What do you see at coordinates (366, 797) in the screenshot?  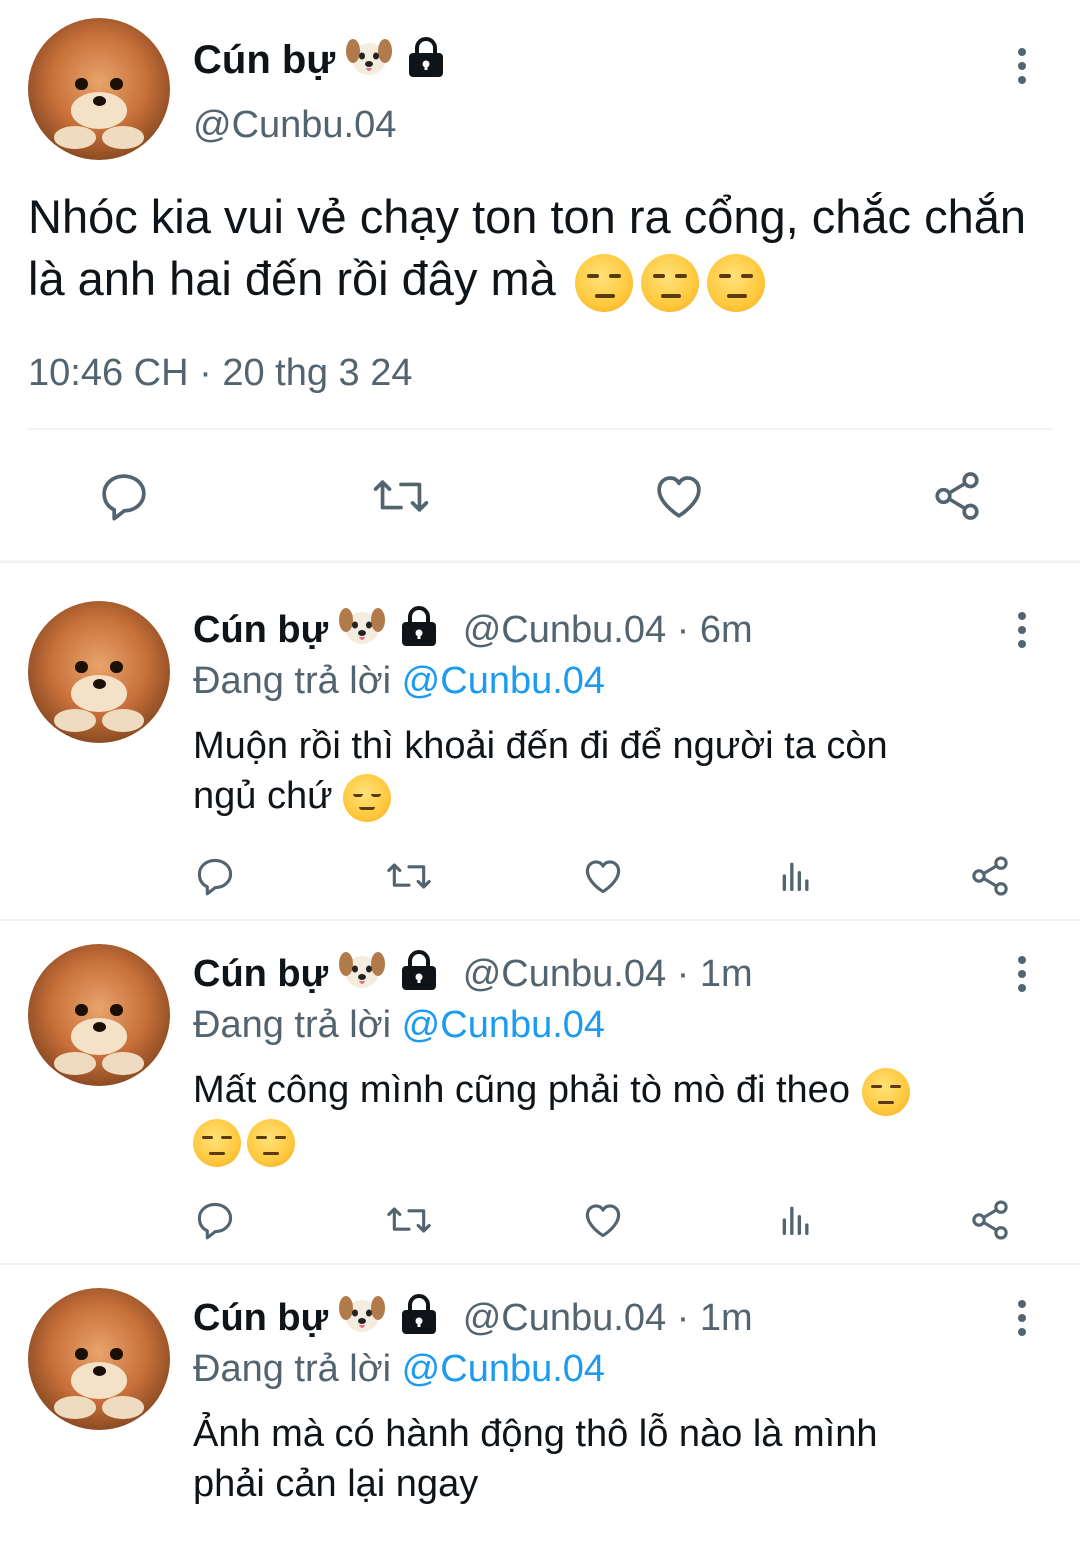 I see `relieved-emoji` at bounding box center [366, 797].